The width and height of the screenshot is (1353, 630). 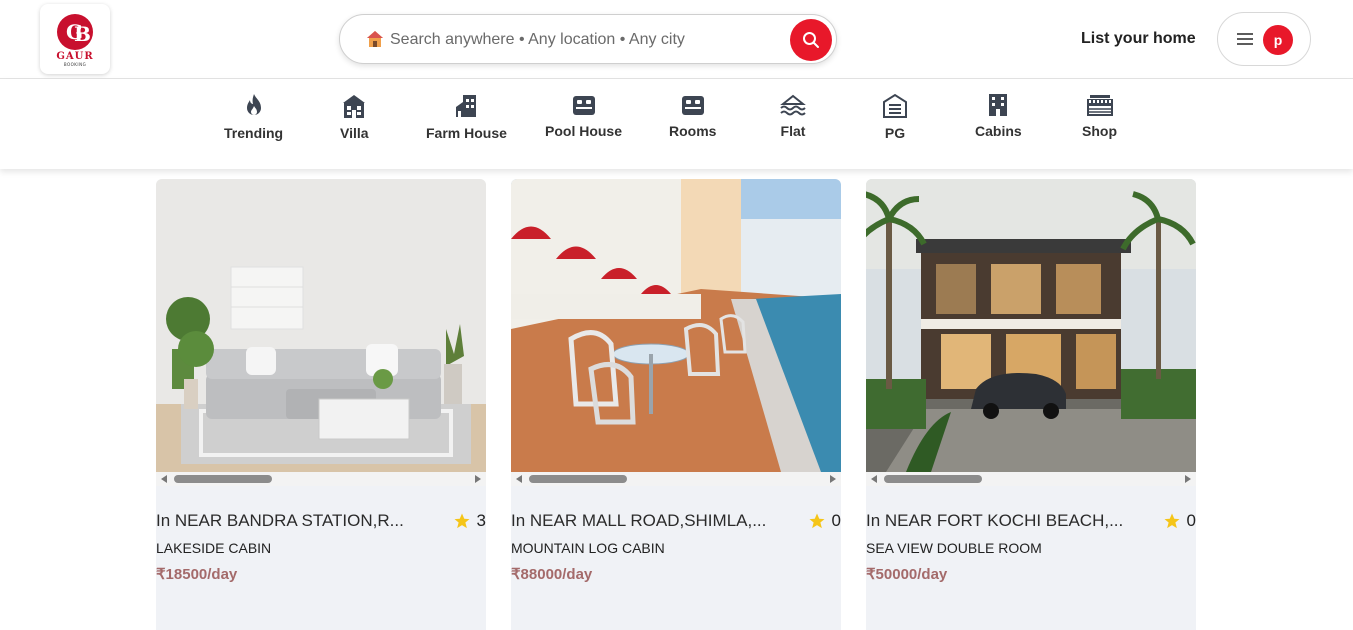 What do you see at coordinates (82, 34) in the screenshot?
I see `svg-text: B` at bounding box center [82, 34].